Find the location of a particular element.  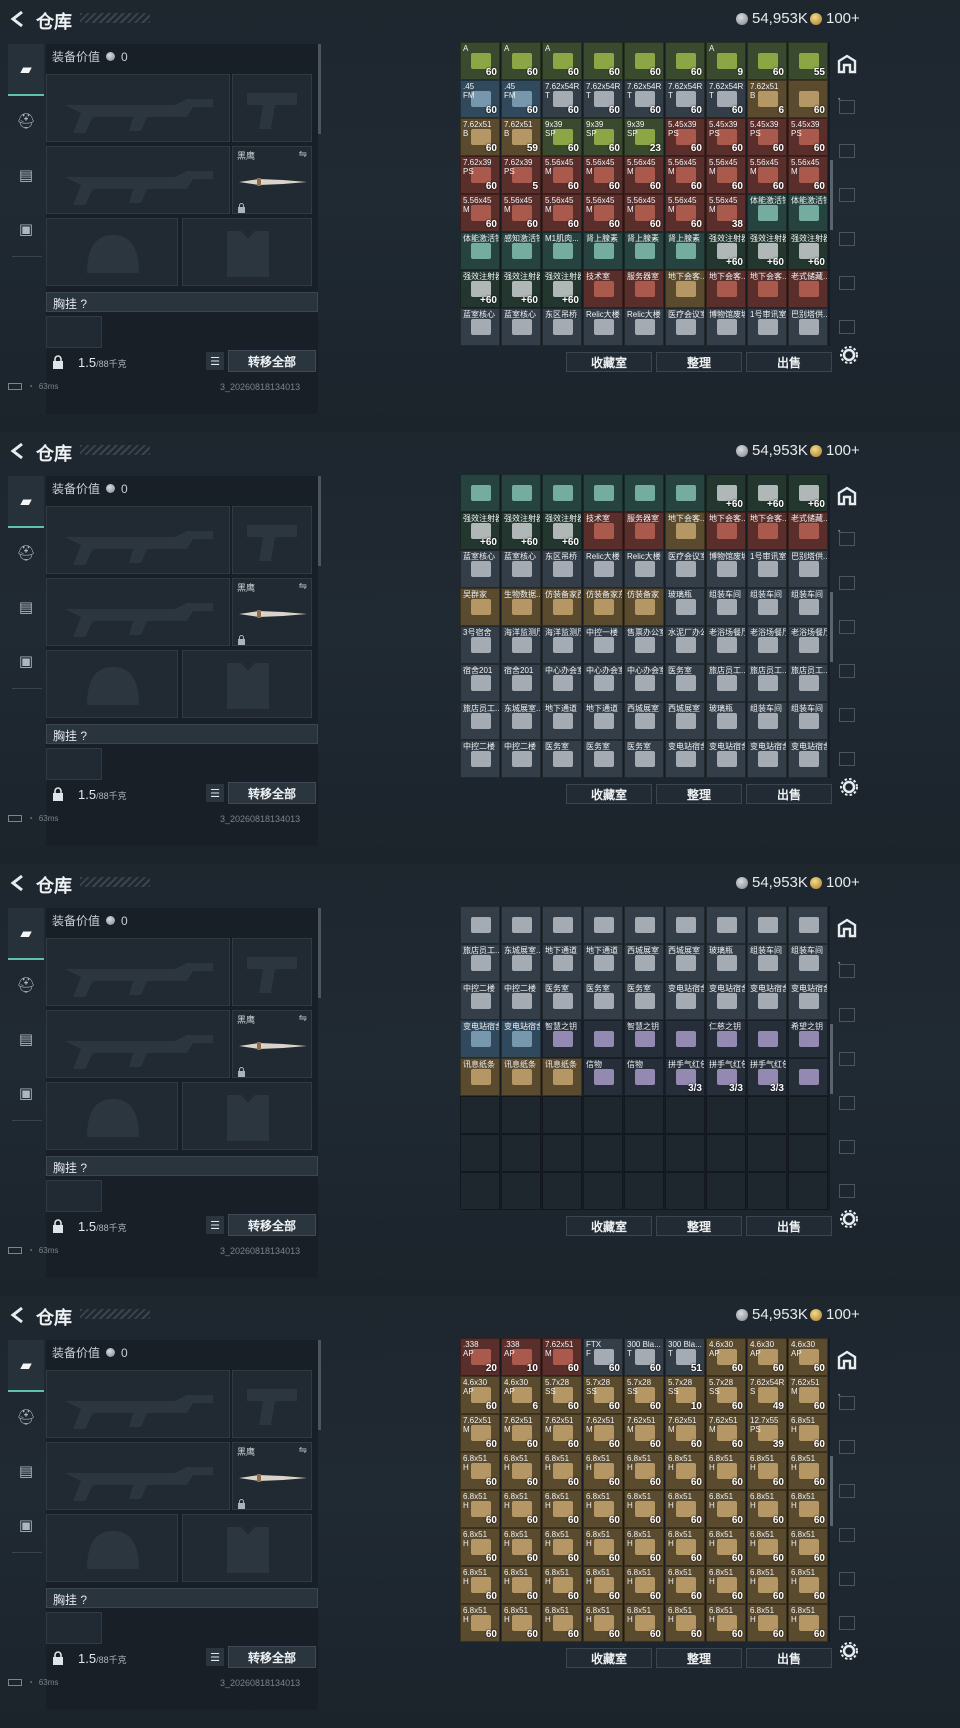

inventory-cell: 东区吊桥 is located at coordinates (562, 569).